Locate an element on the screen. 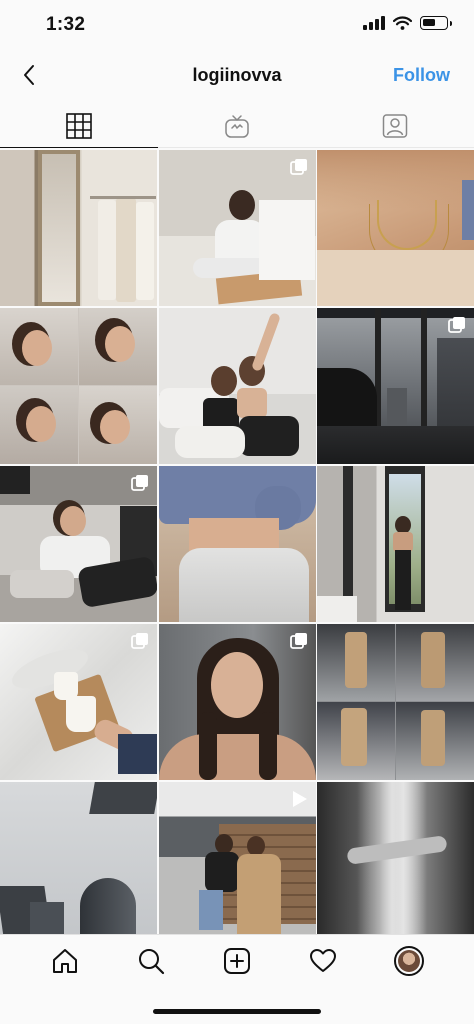  search-icon is located at coordinates (152, 962).